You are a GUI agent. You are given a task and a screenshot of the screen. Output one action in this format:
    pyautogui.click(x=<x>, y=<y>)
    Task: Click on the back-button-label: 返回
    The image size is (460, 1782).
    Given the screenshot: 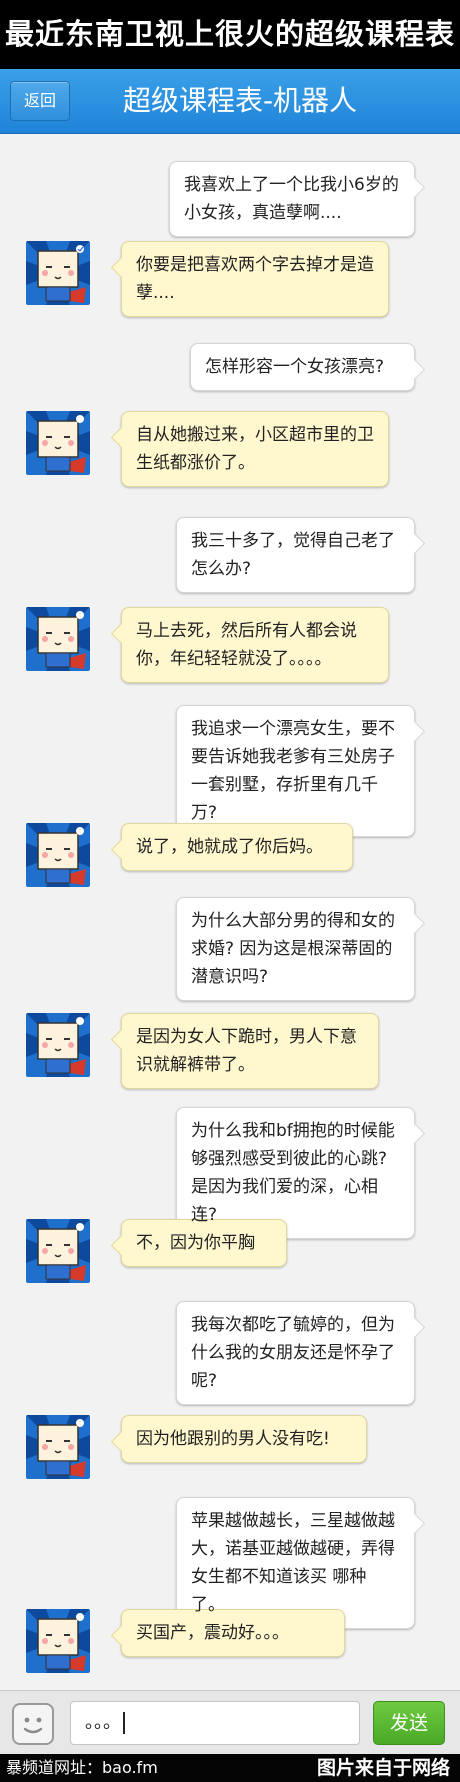 What is the action you would take?
    pyautogui.click(x=39, y=100)
    